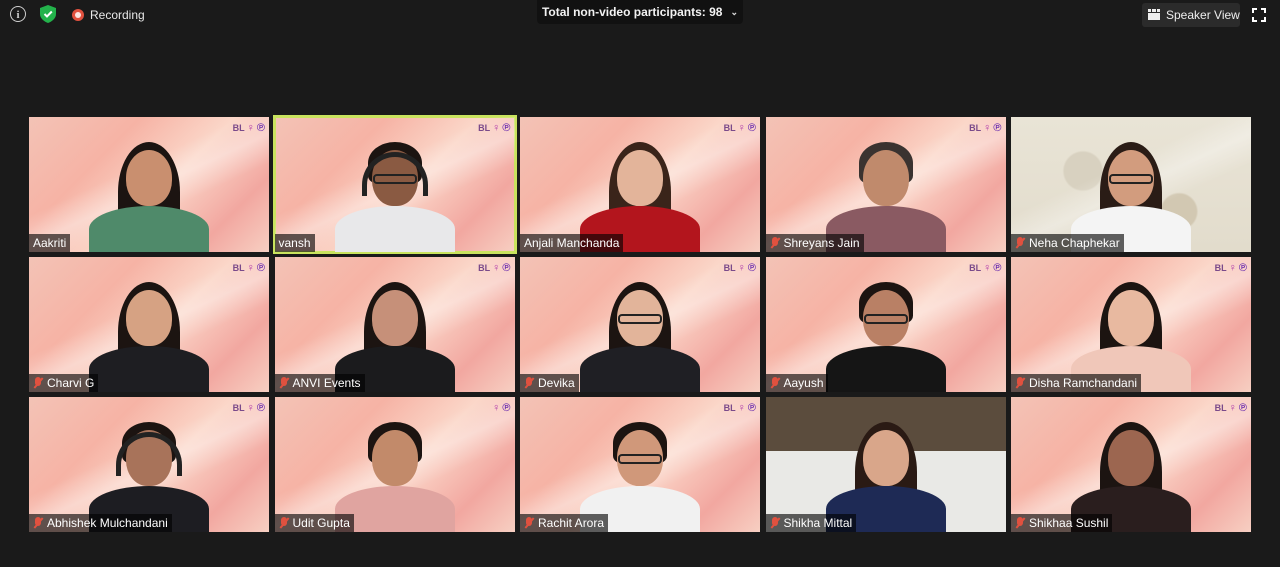 The image size is (1280, 567). What do you see at coordinates (640, 464) in the screenshot?
I see `video-tile: BL ♀ ℗ Rachit Arora` at bounding box center [640, 464].